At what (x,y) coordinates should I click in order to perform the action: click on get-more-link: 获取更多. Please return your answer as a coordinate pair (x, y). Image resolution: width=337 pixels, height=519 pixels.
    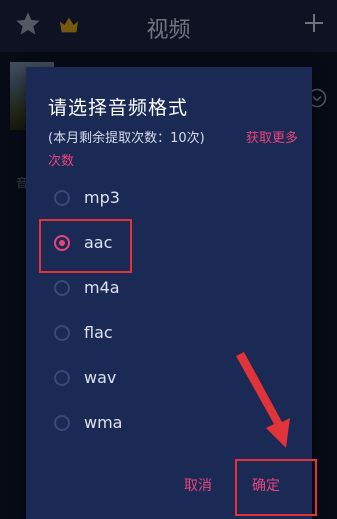
    Looking at the image, I should click on (272, 136).